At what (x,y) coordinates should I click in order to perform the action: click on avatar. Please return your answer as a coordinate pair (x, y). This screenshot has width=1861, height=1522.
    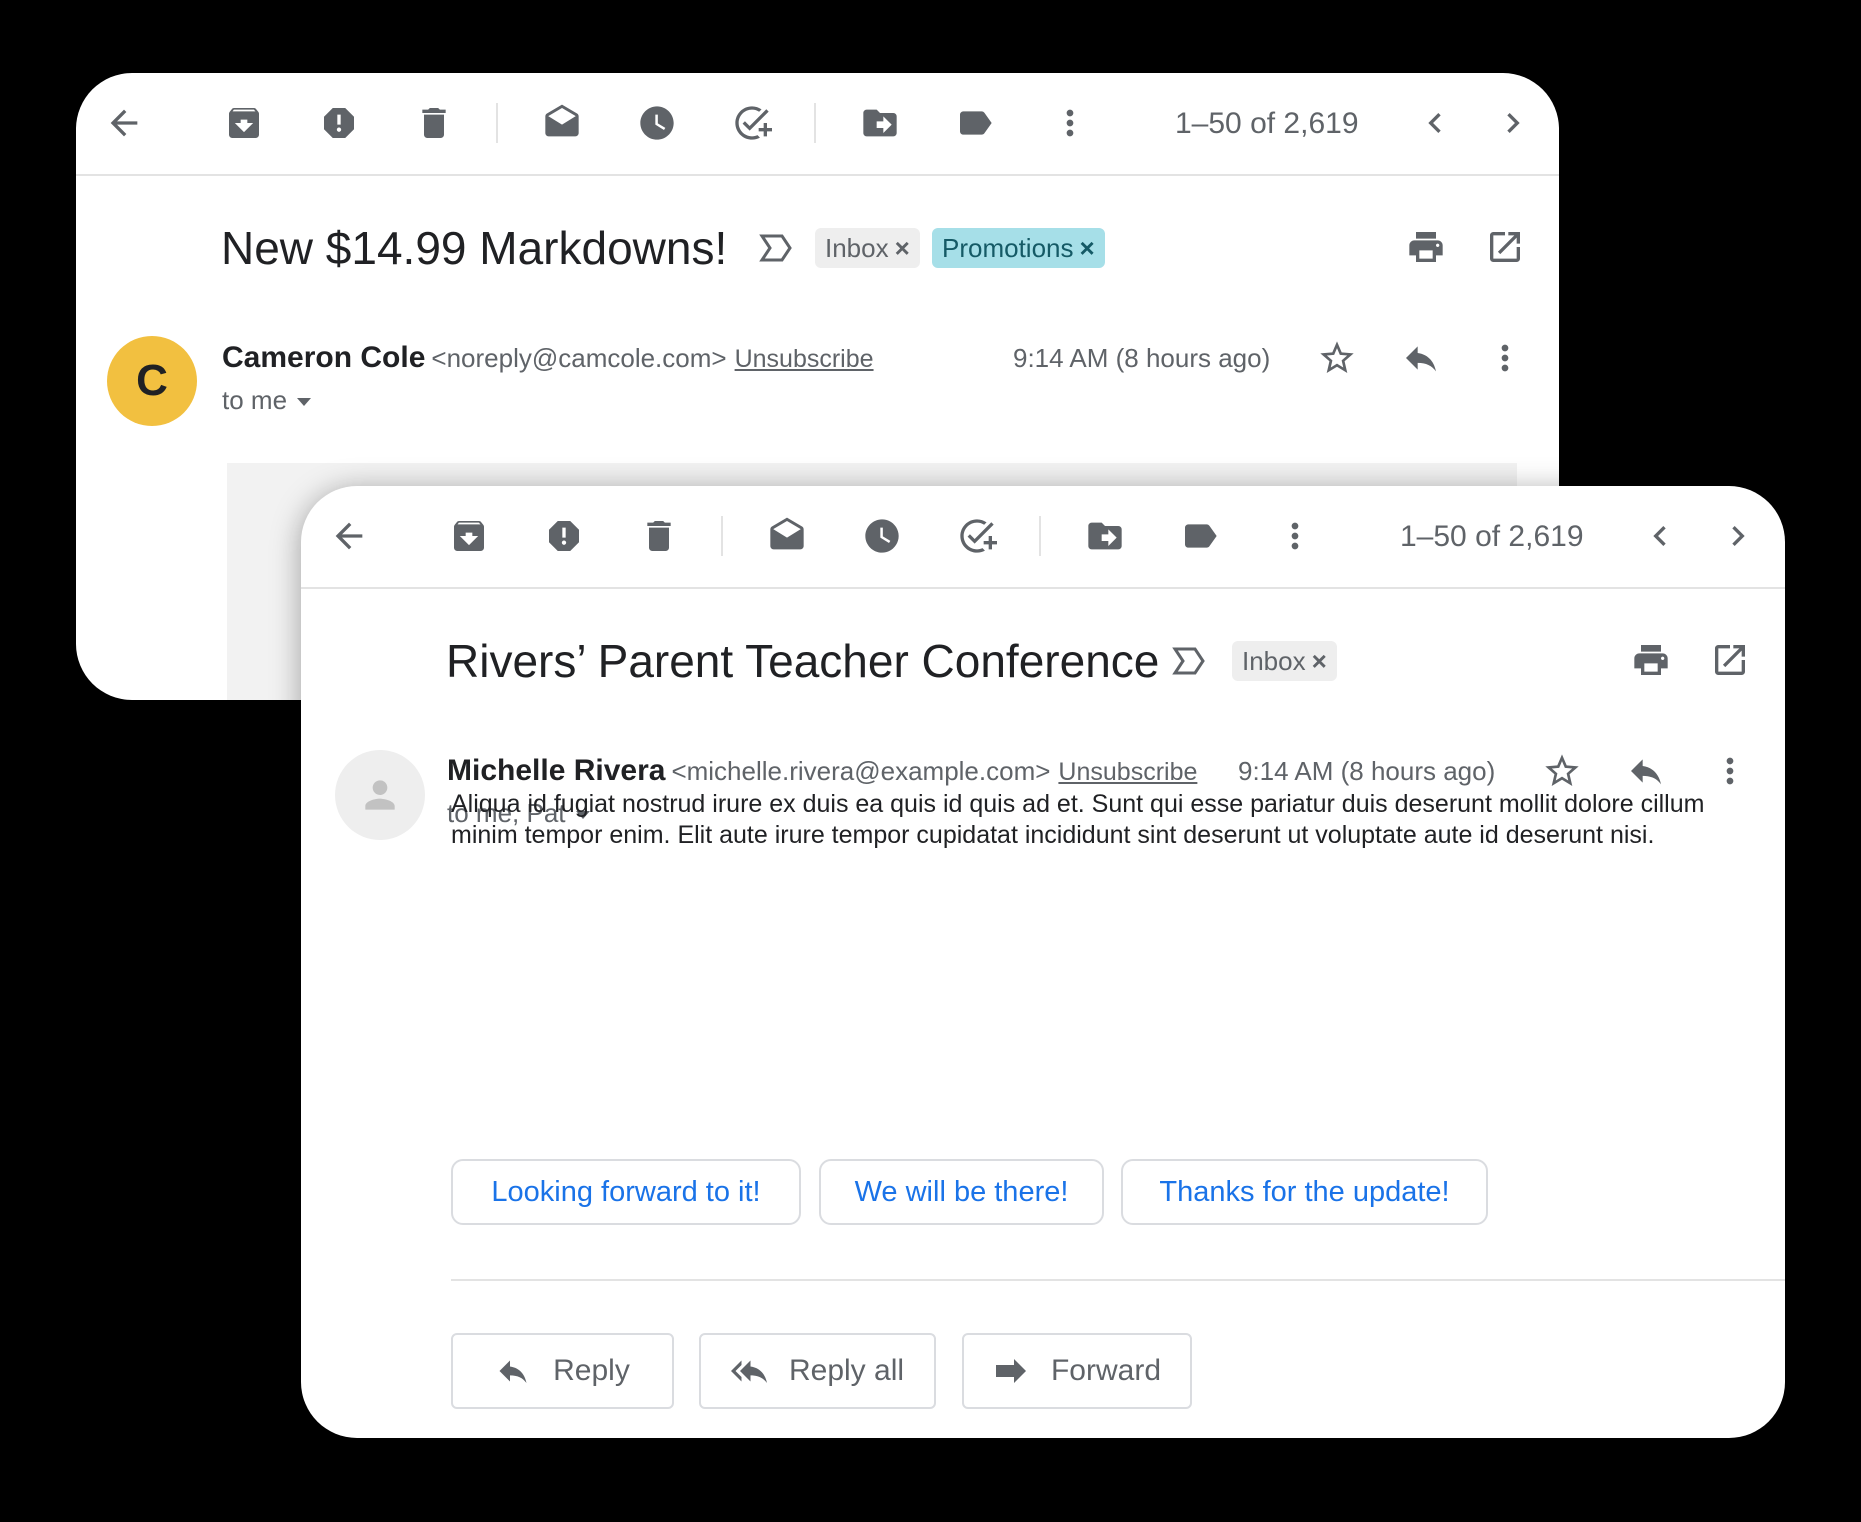
    Looking at the image, I should click on (380, 795).